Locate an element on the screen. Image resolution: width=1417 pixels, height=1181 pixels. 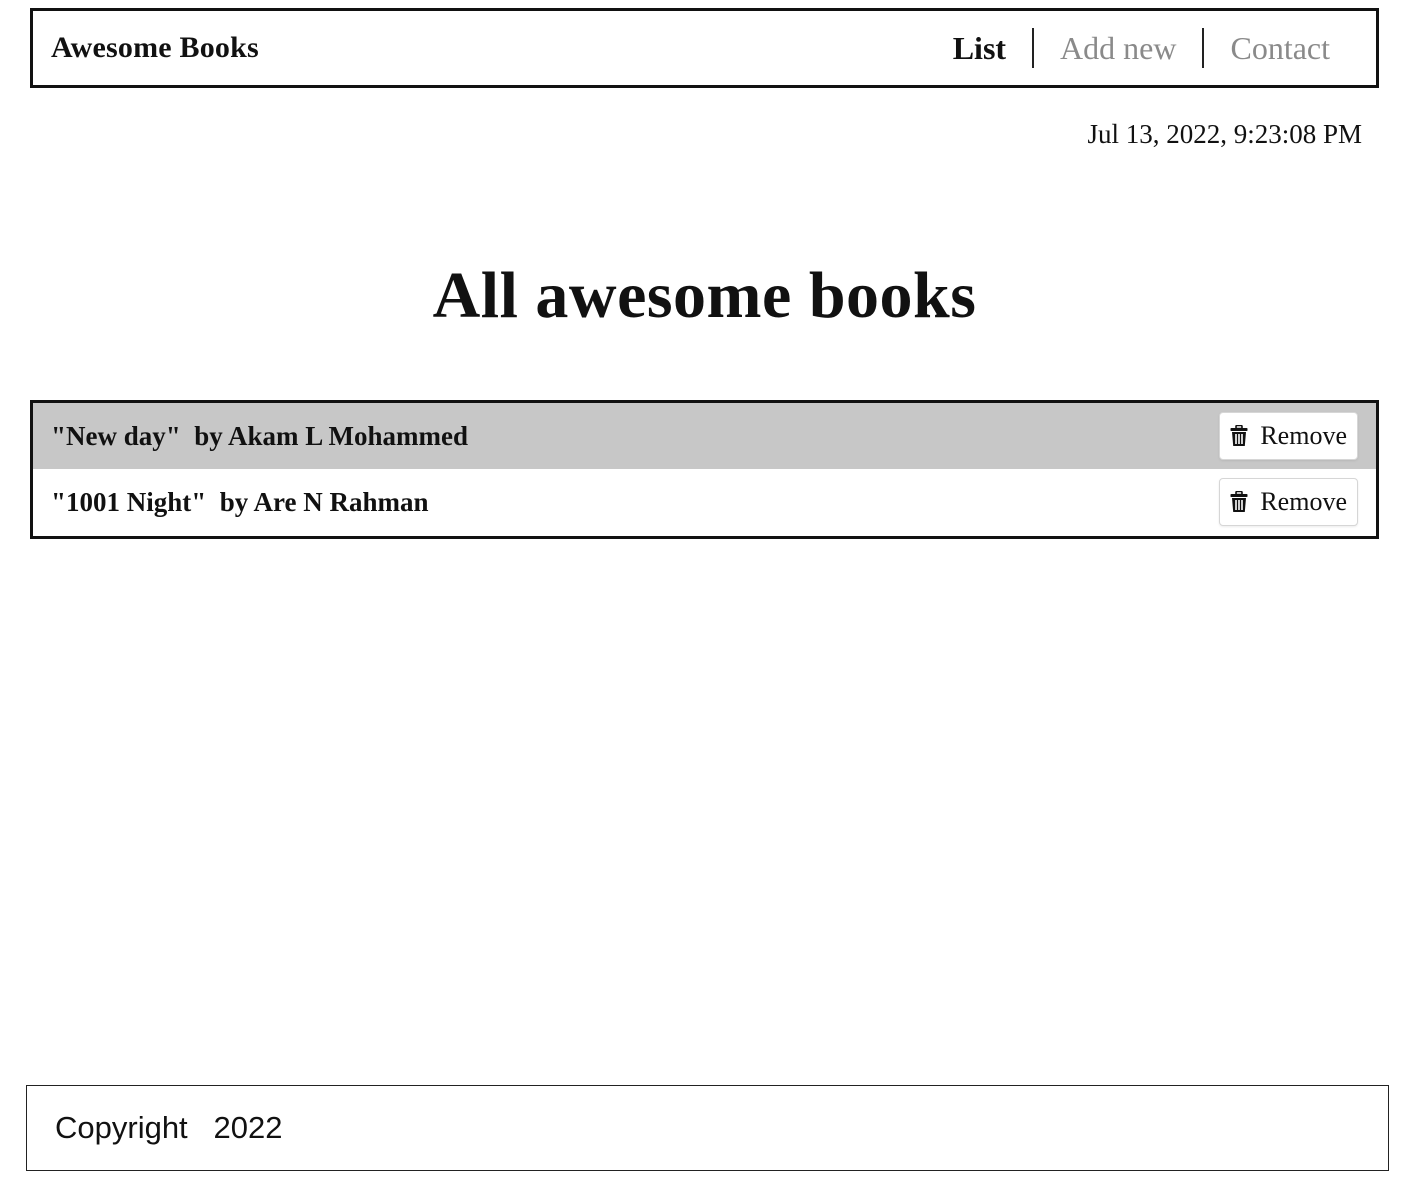
book-row: "1001 Night" by Are N Rahman Remove is located at coordinates (704, 502).